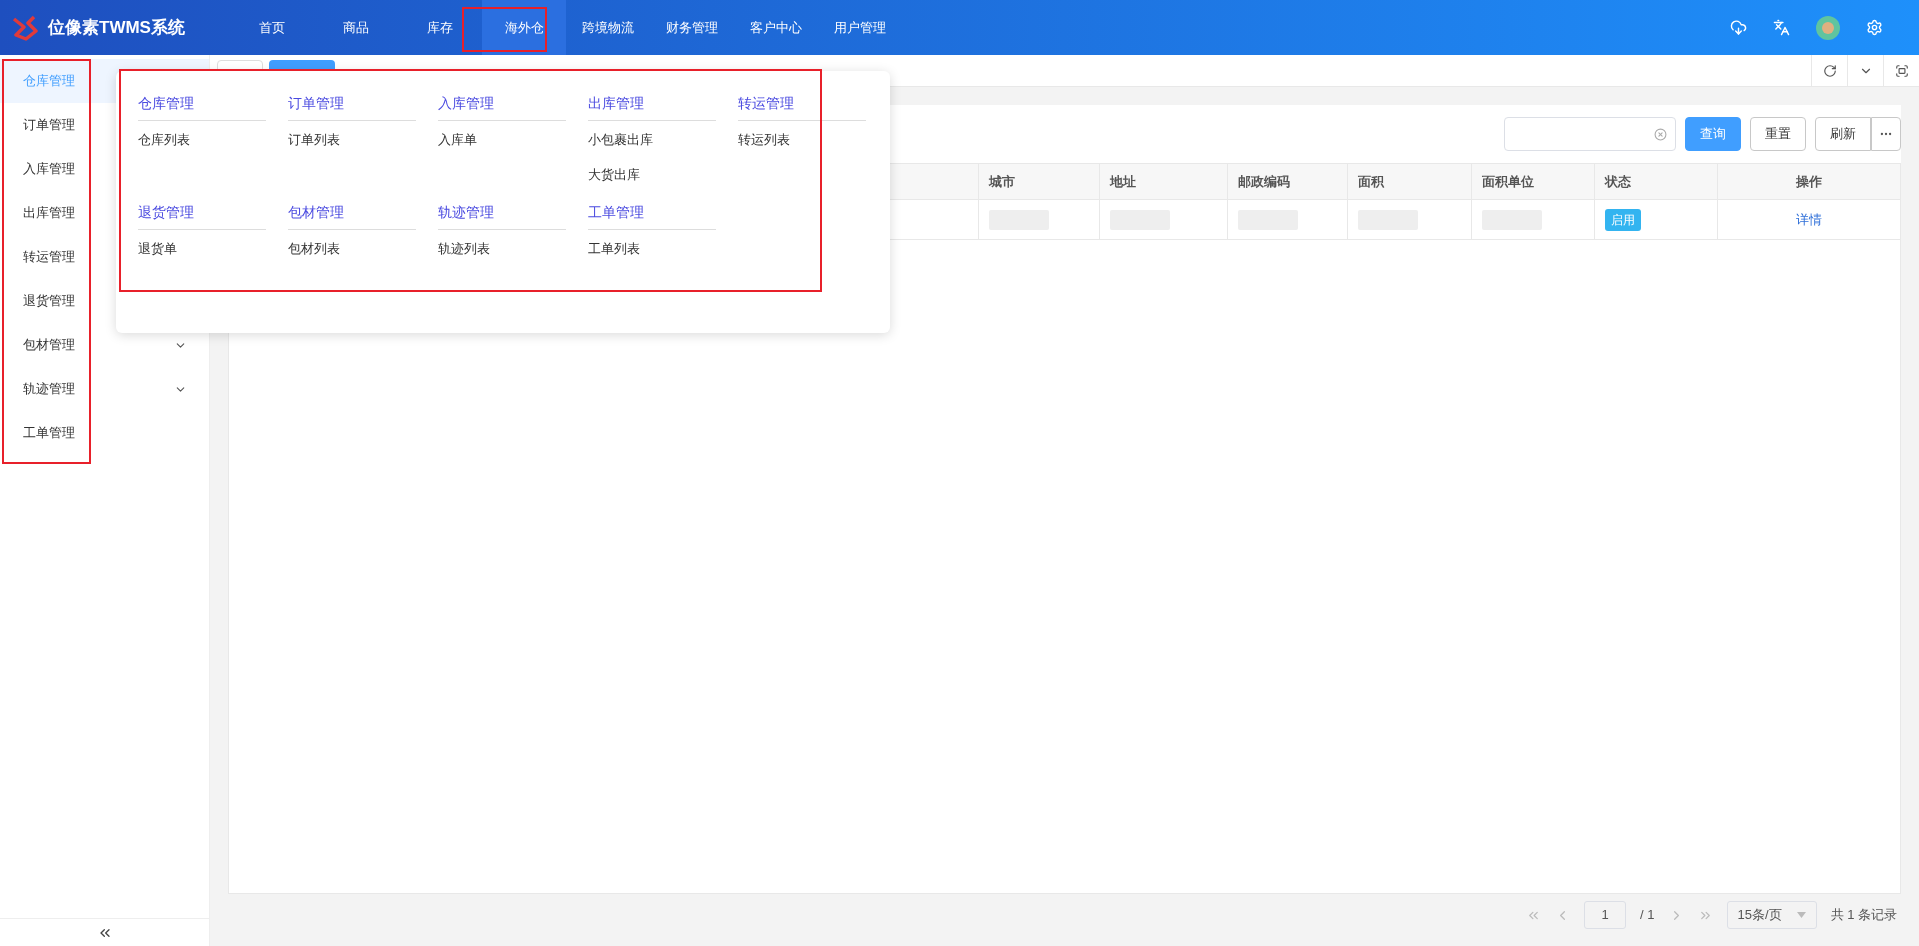 Image resolution: width=1919 pixels, height=946 pixels. I want to click on sidebar-item: 工单管理, so click(104, 433).